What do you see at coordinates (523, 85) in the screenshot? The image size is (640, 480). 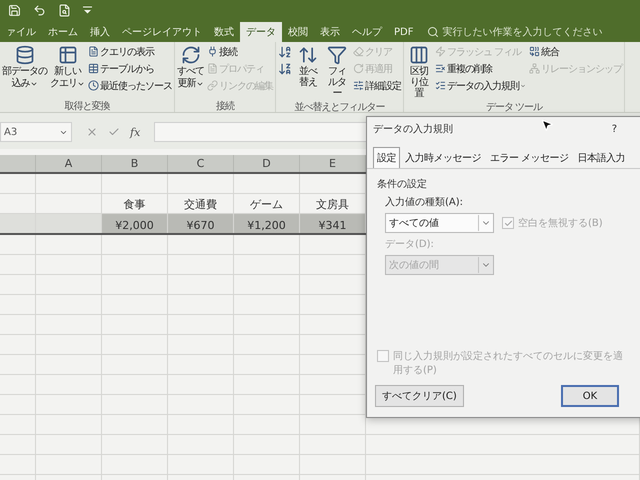 I see `caret-icon` at bounding box center [523, 85].